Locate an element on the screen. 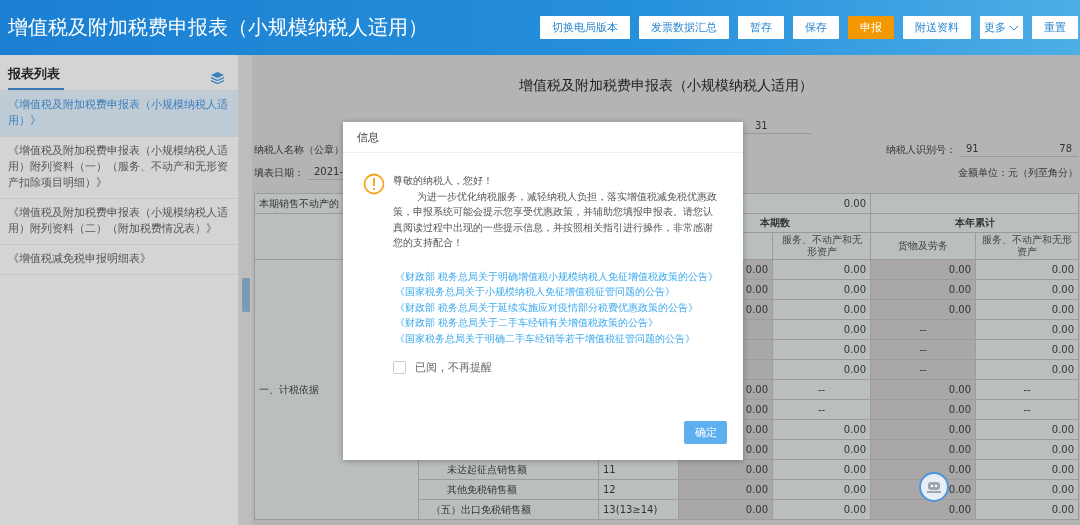 This screenshot has width=1080, height=525. chevron-down-icon is located at coordinates (1014, 27).